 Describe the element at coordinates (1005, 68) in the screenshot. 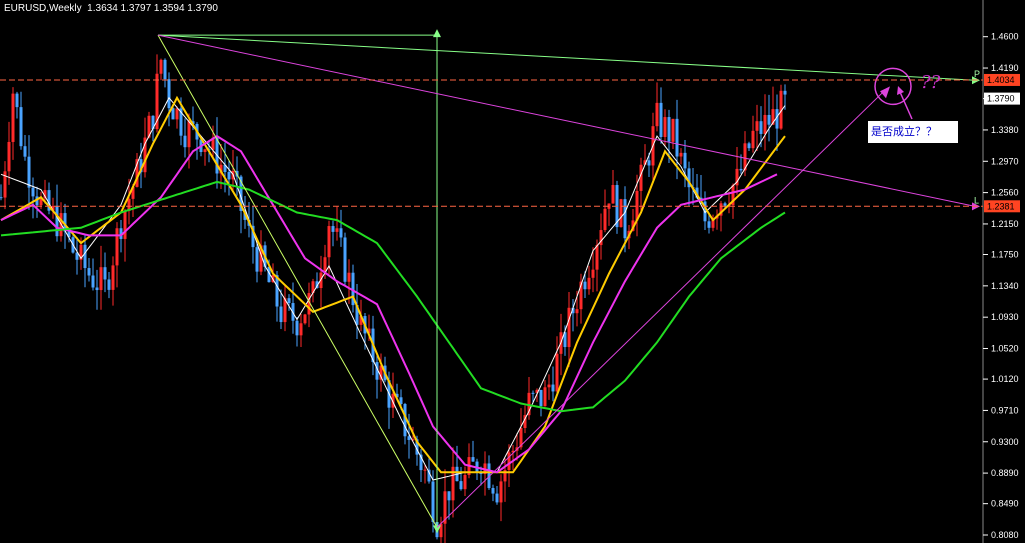

I see `price-tick-label: 1.4190` at that location.